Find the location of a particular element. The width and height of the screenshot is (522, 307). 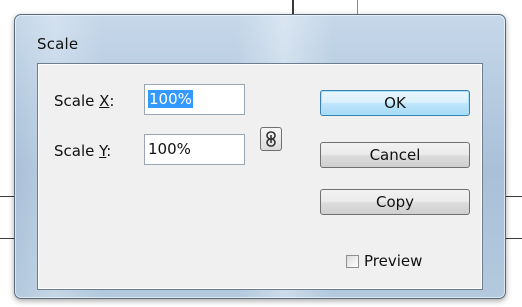

scale-x-label: Scale X: is located at coordinates (84, 101).